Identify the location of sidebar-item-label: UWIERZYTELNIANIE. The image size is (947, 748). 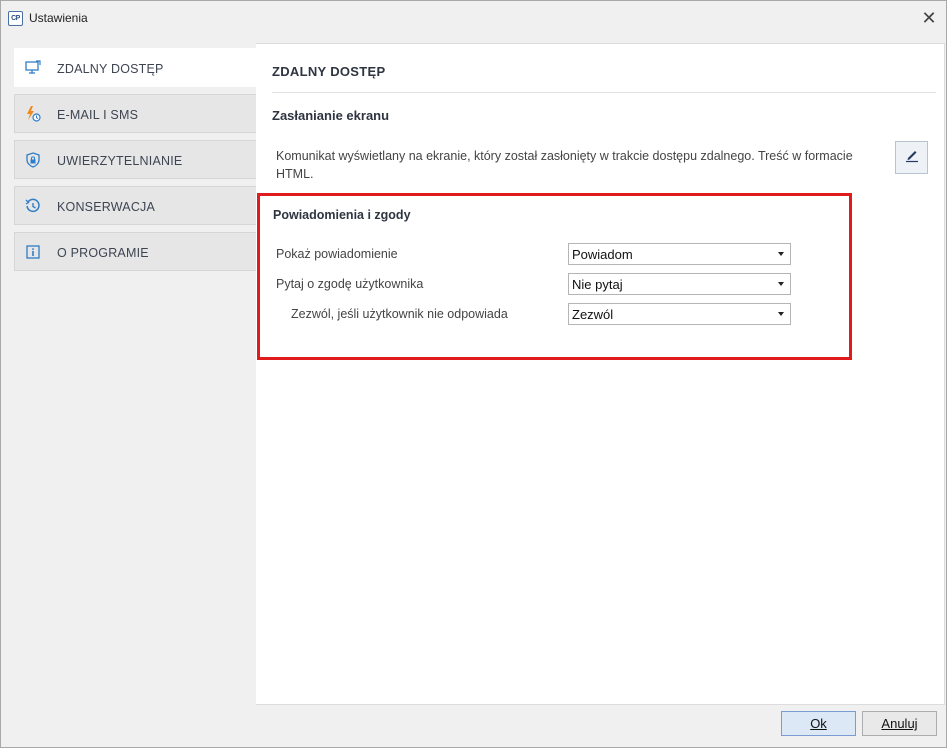
(120, 161).